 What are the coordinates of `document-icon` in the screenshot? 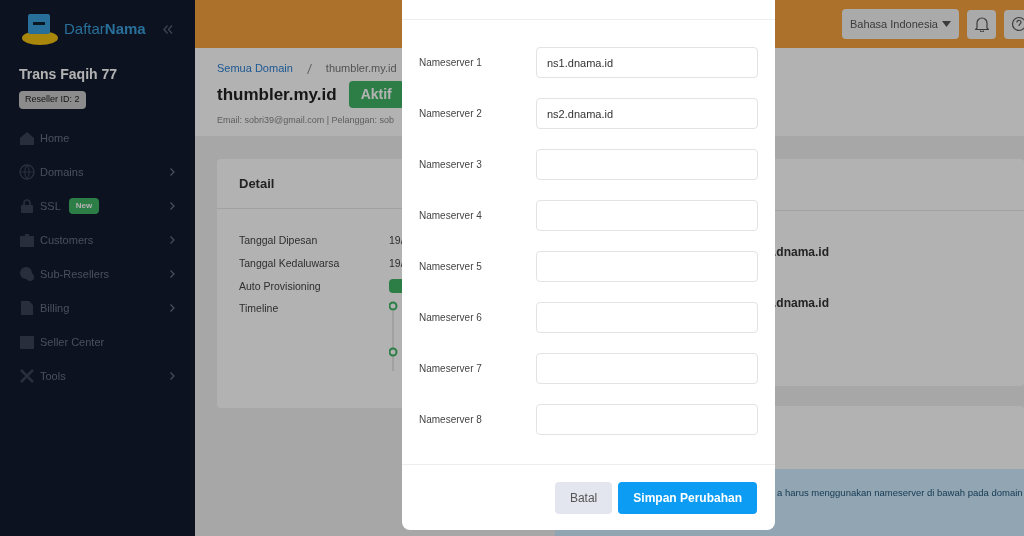 It's located at (27, 308).